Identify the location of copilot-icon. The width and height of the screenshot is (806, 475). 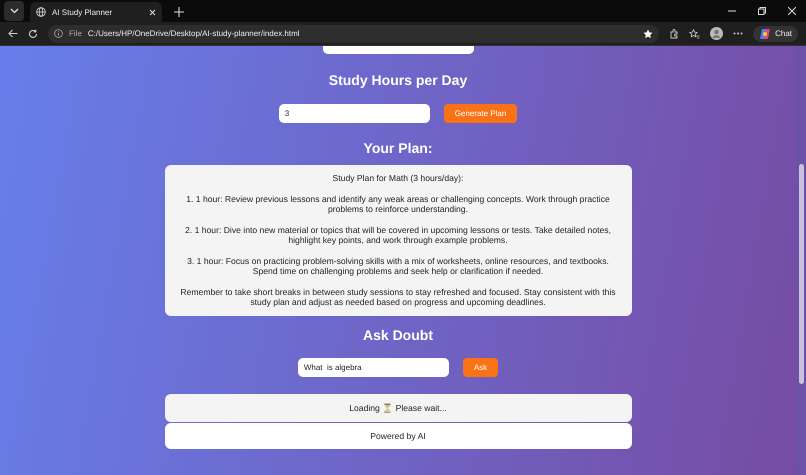
(765, 34).